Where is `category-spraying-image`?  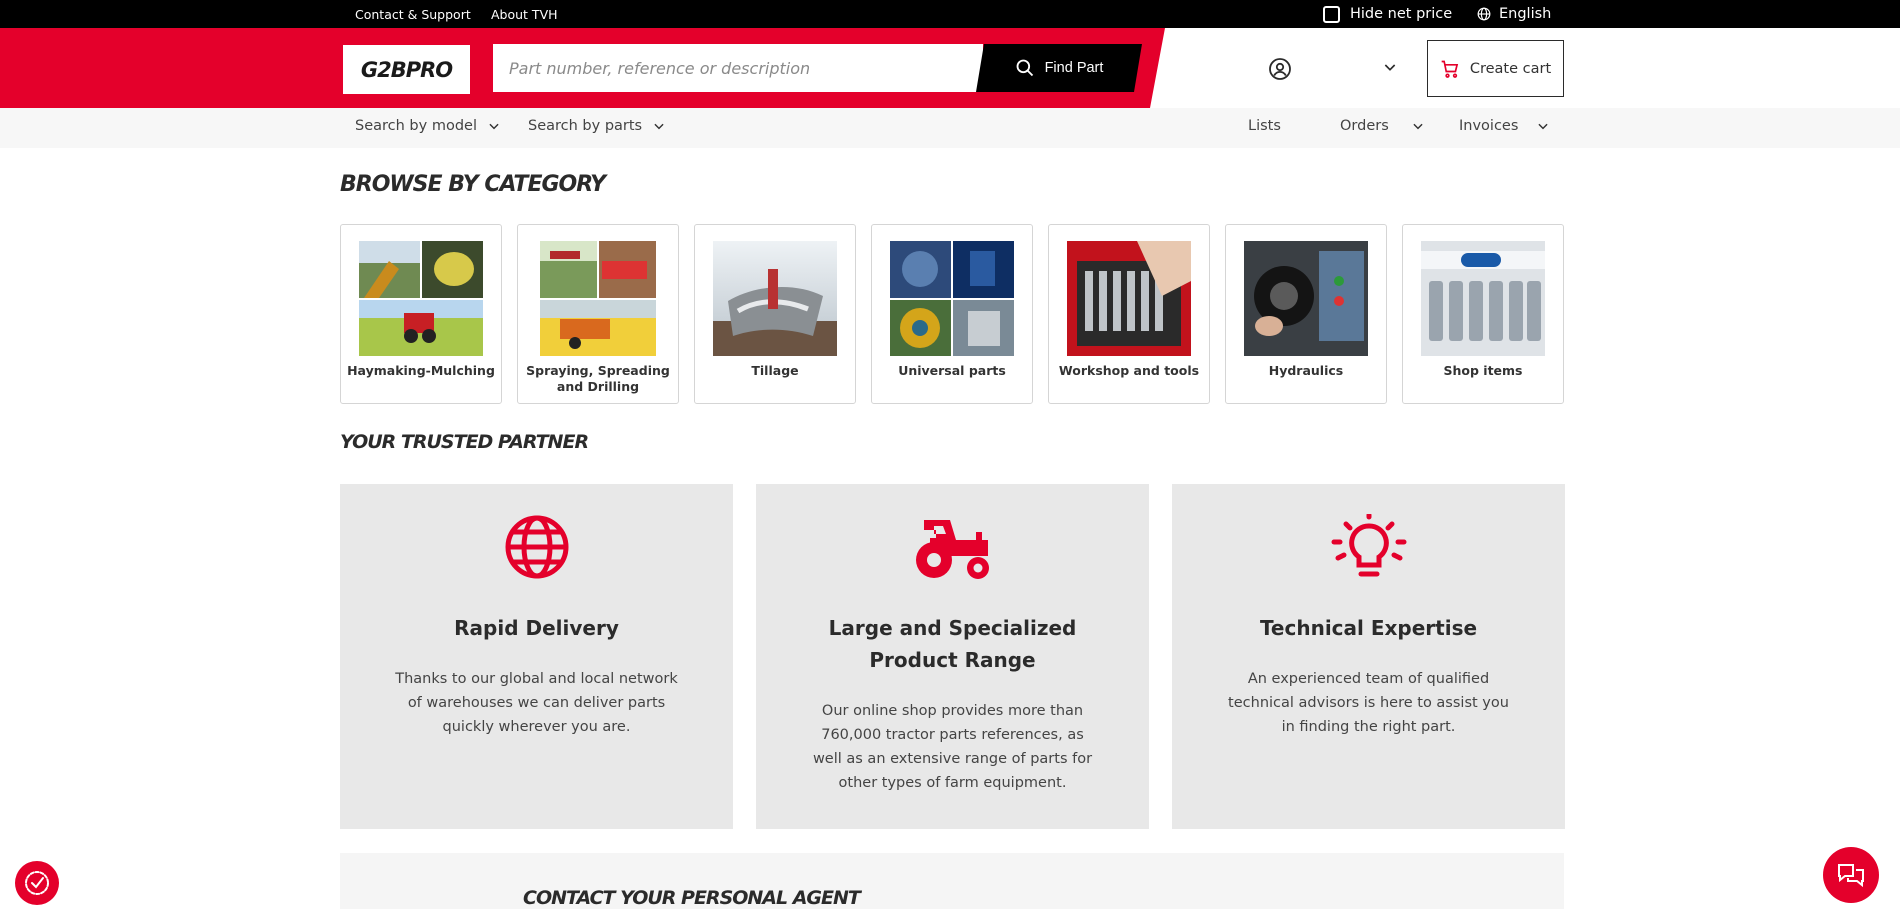
category-spraying-image is located at coordinates (598, 298).